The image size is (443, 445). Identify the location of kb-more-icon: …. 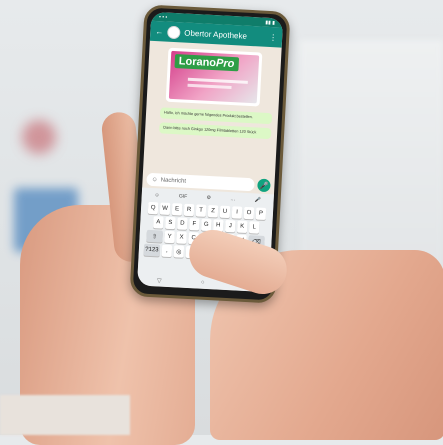
(232, 199).